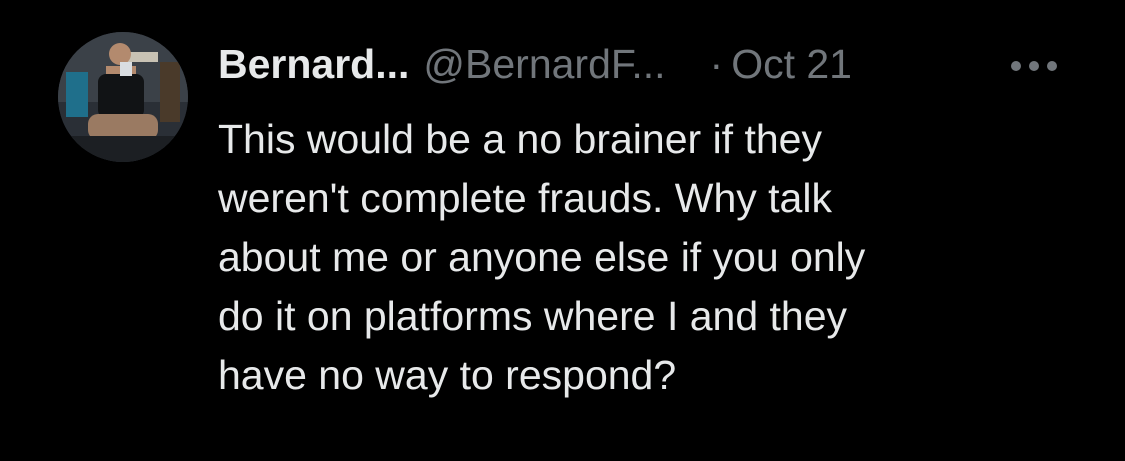 This screenshot has height=461, width=1125. What do you see at coordinates (1034, 66) in the screenshot?
I see `more-horizontal-icon` at bounding box center [1034, 66].